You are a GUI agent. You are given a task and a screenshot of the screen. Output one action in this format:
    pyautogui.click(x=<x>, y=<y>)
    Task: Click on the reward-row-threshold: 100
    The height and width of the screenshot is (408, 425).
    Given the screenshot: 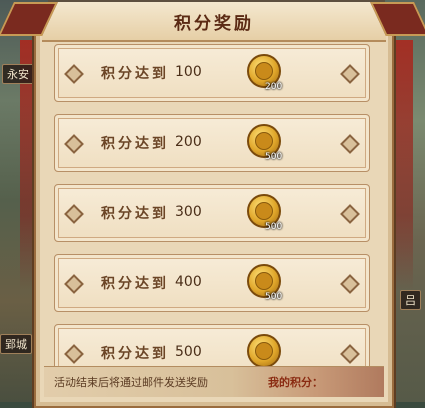 What is the action you would take?
    pyautogui.click(x=188, y=72)
    